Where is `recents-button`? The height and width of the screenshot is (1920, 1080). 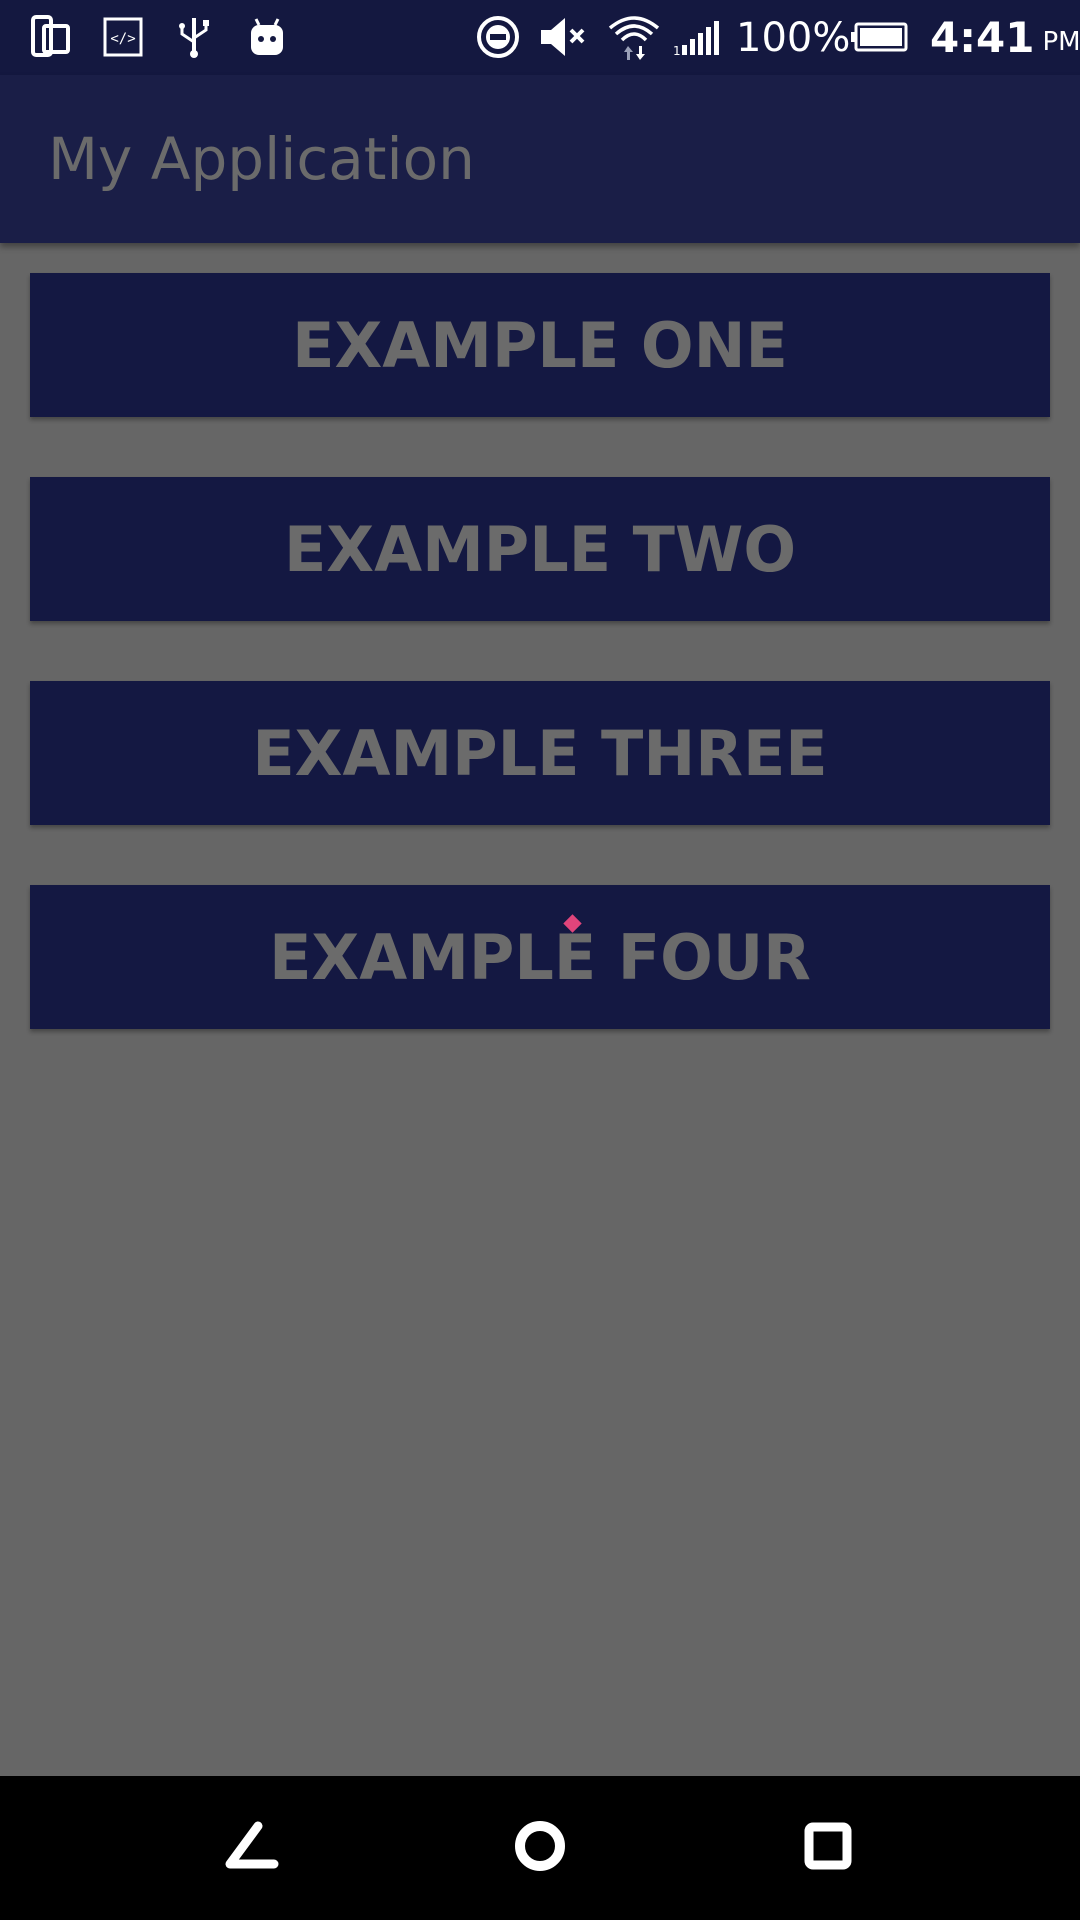 recents-button is located at coordinates (828, 1848).